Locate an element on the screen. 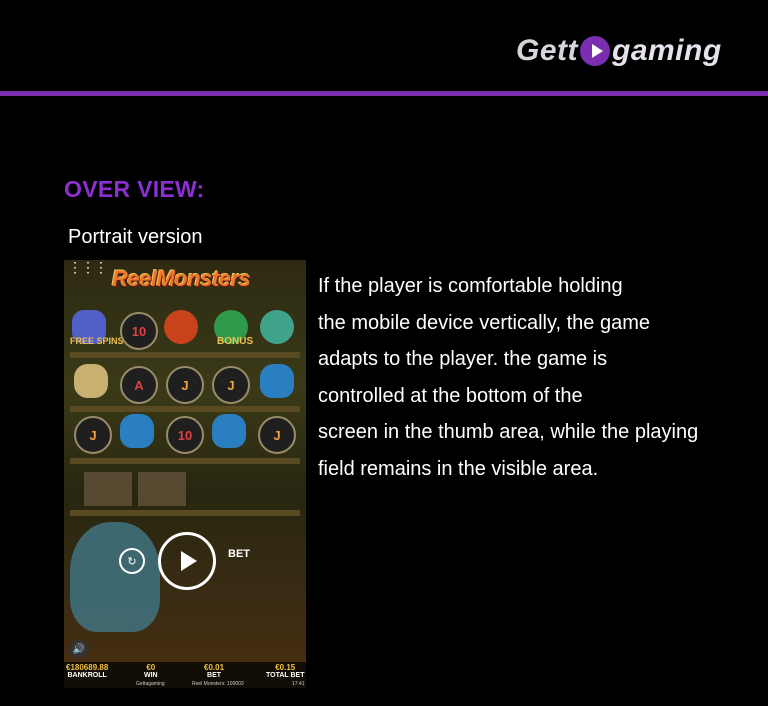 This screenshot has width=768, height=706. game-title: ReelMonsters is located at coordinates (181, 278).